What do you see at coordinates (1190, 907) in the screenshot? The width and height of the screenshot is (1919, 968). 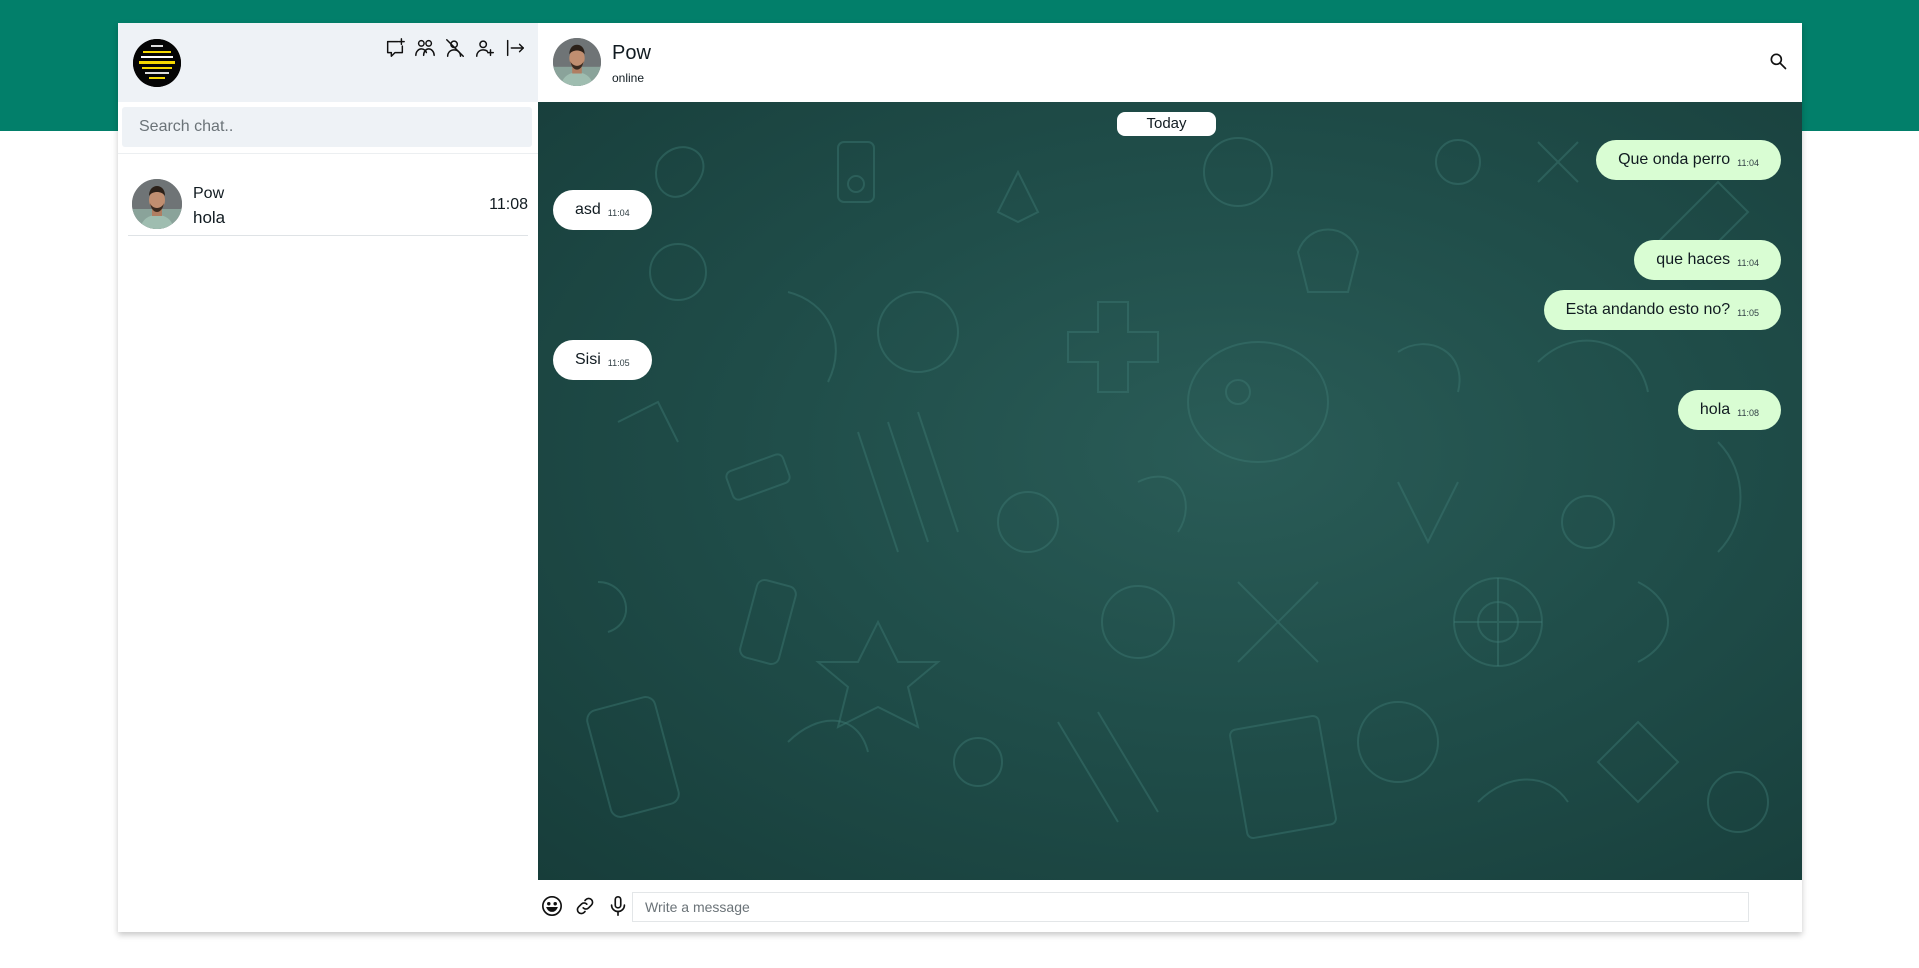 I see `message-input` at bounding box center [1190, 907].